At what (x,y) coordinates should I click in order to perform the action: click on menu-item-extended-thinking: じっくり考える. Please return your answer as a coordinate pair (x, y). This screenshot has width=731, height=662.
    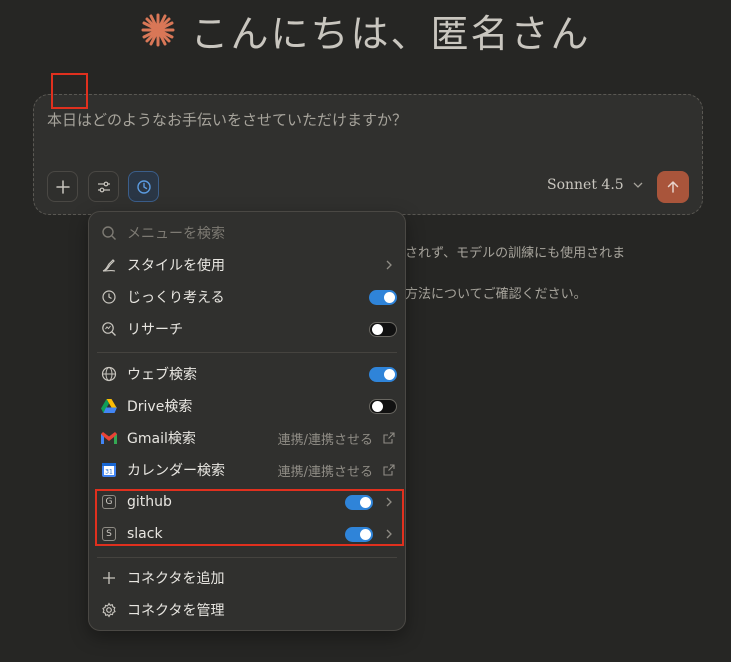
    Looking at the image, I should click on (247, 297).